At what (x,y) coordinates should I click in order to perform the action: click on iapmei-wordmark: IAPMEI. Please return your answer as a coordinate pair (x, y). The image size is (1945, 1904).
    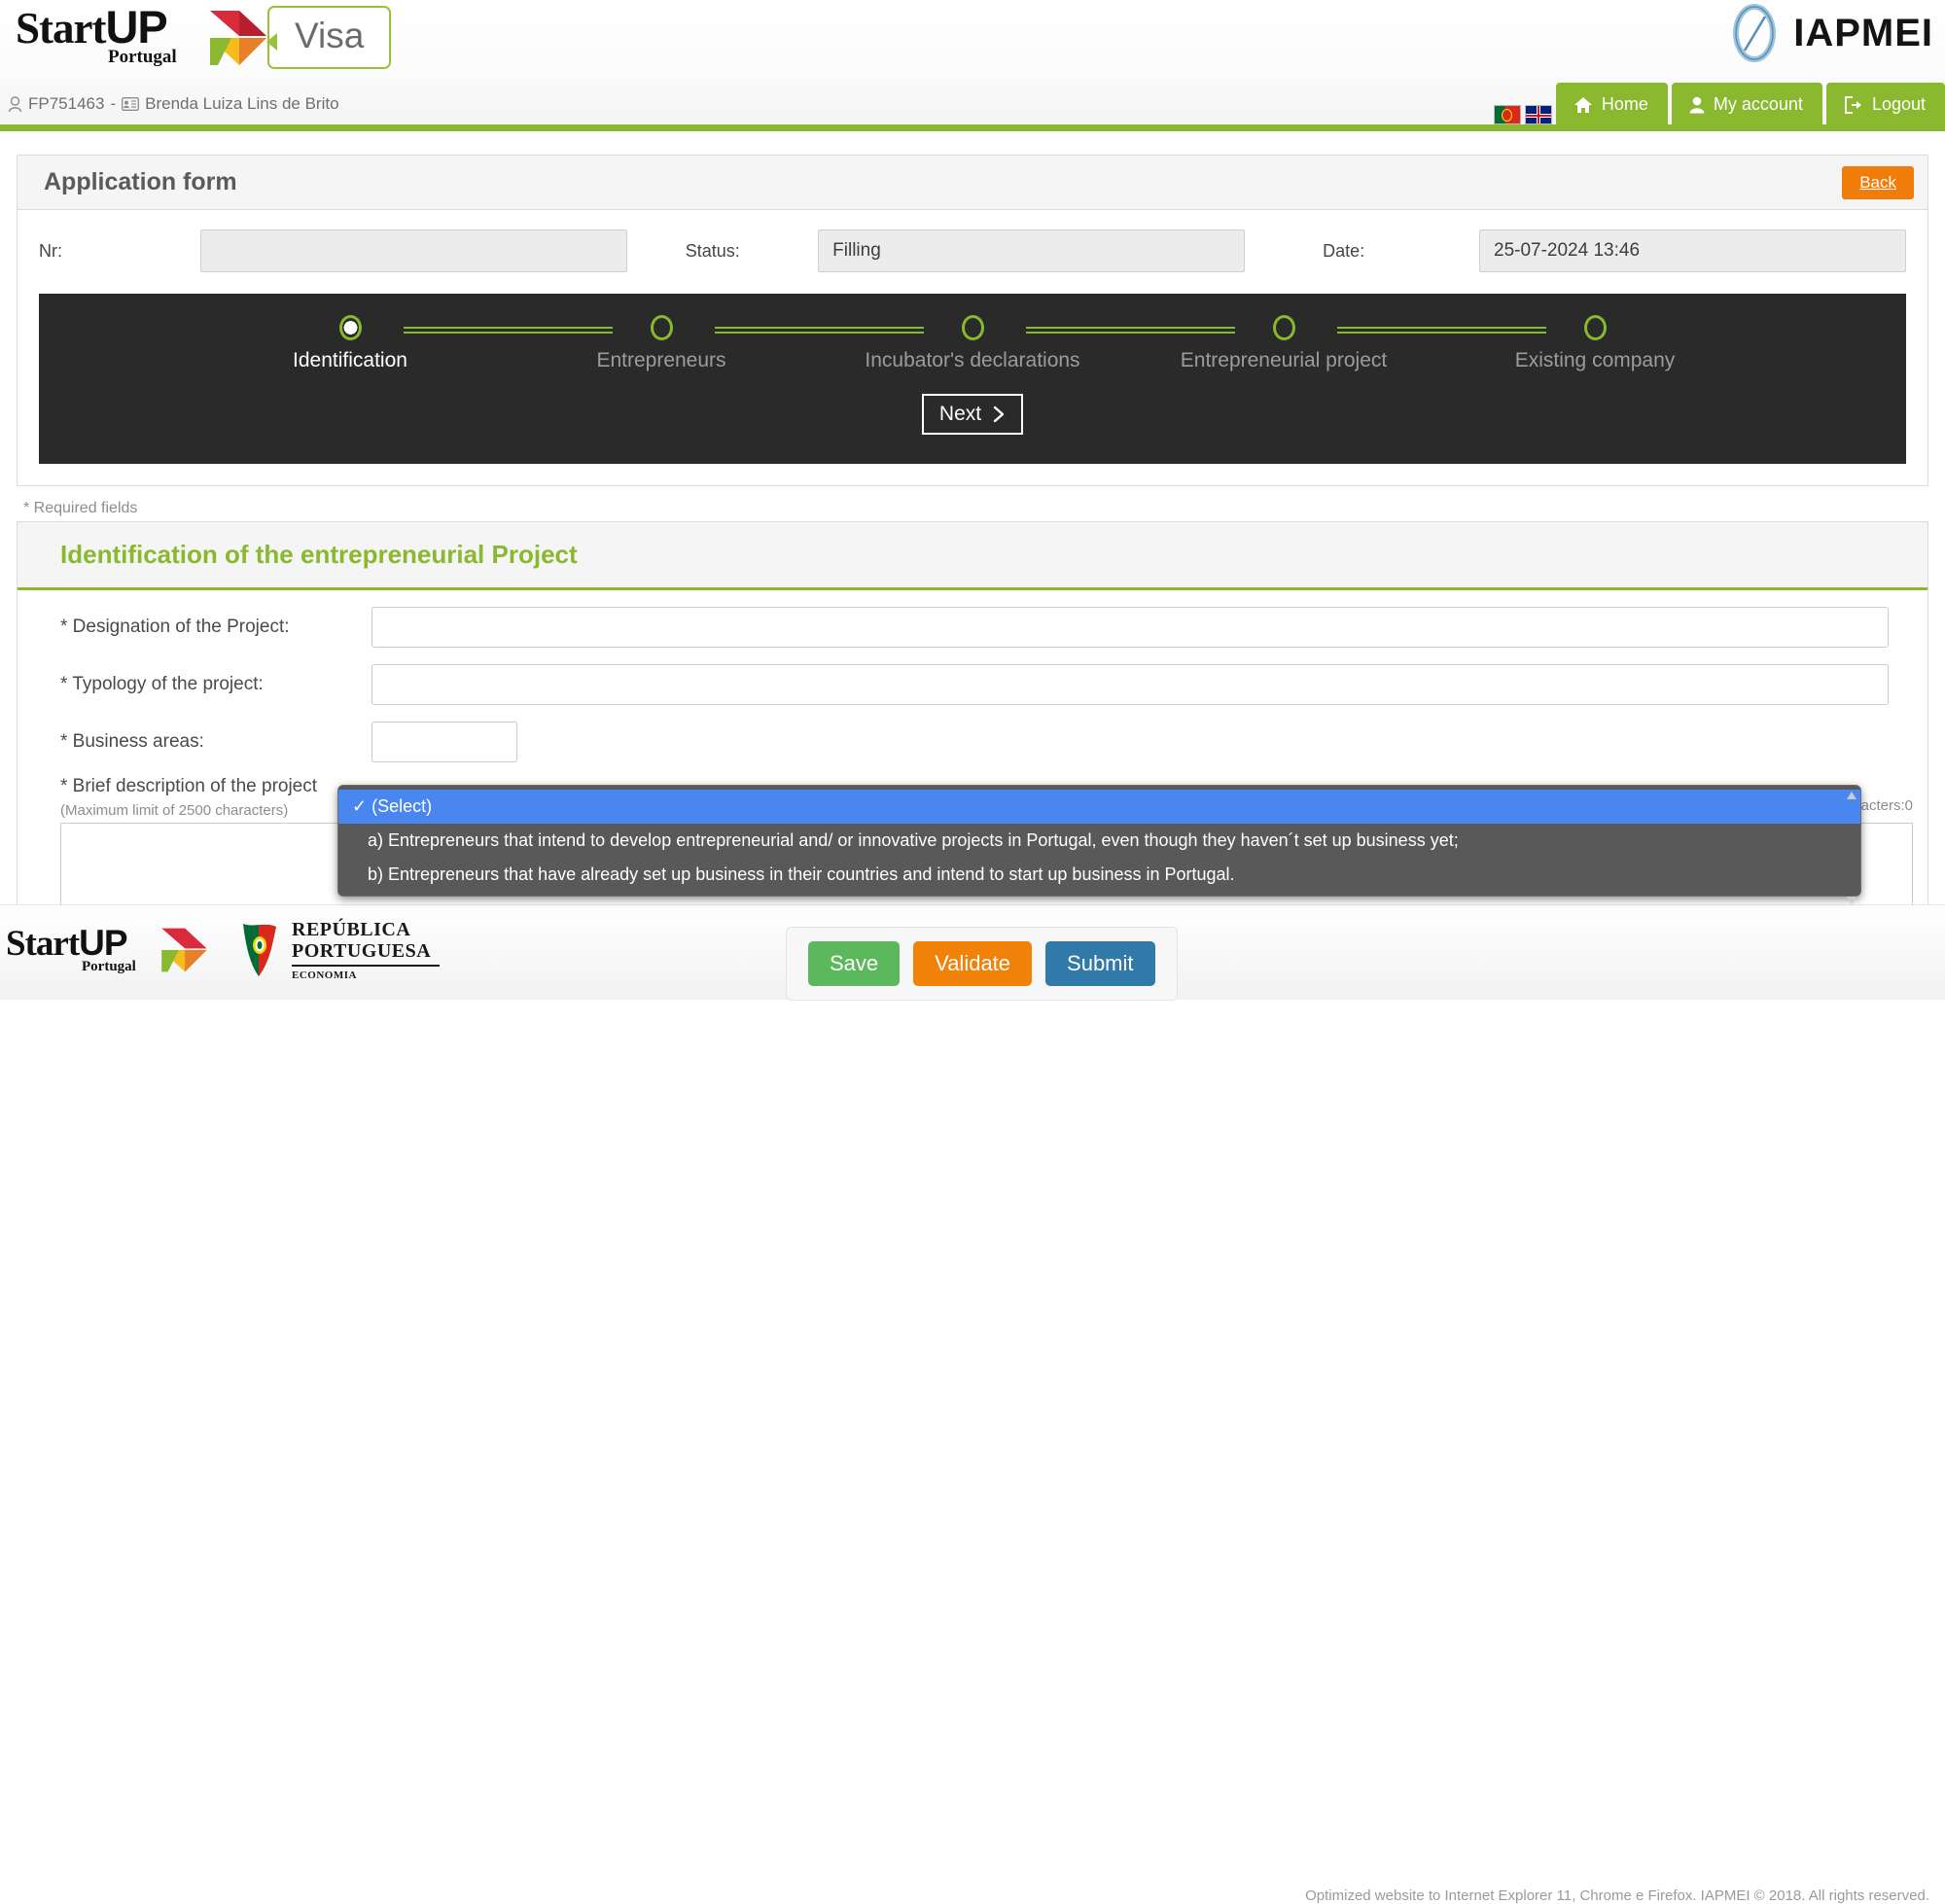
    Looking at the image, I should click on (1863, 32).